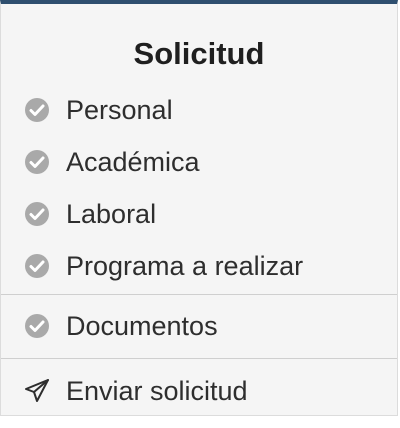 This screenshot has height=428, width=400. I want to click on step-programa: Programa a realizar, so click(199, 266).